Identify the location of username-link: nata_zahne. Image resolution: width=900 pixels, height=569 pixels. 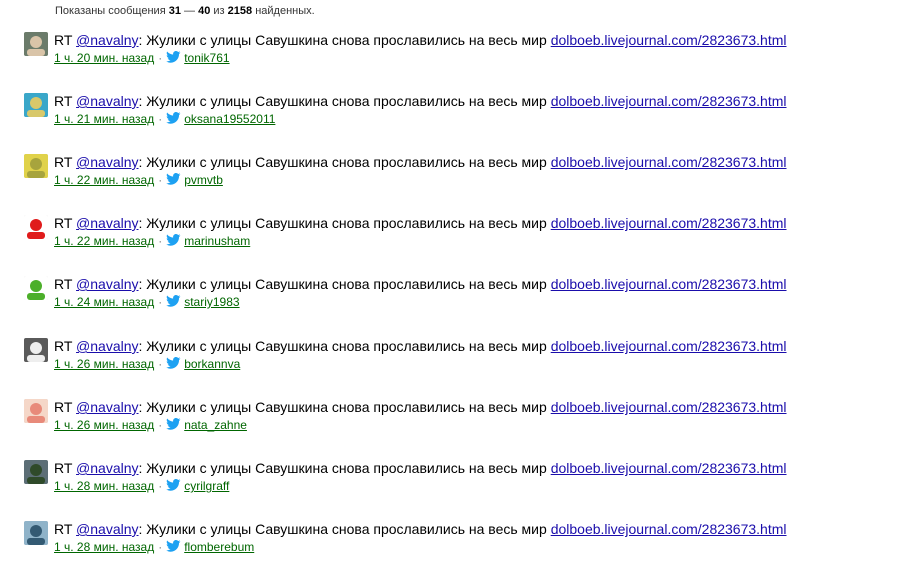
(215, 425).